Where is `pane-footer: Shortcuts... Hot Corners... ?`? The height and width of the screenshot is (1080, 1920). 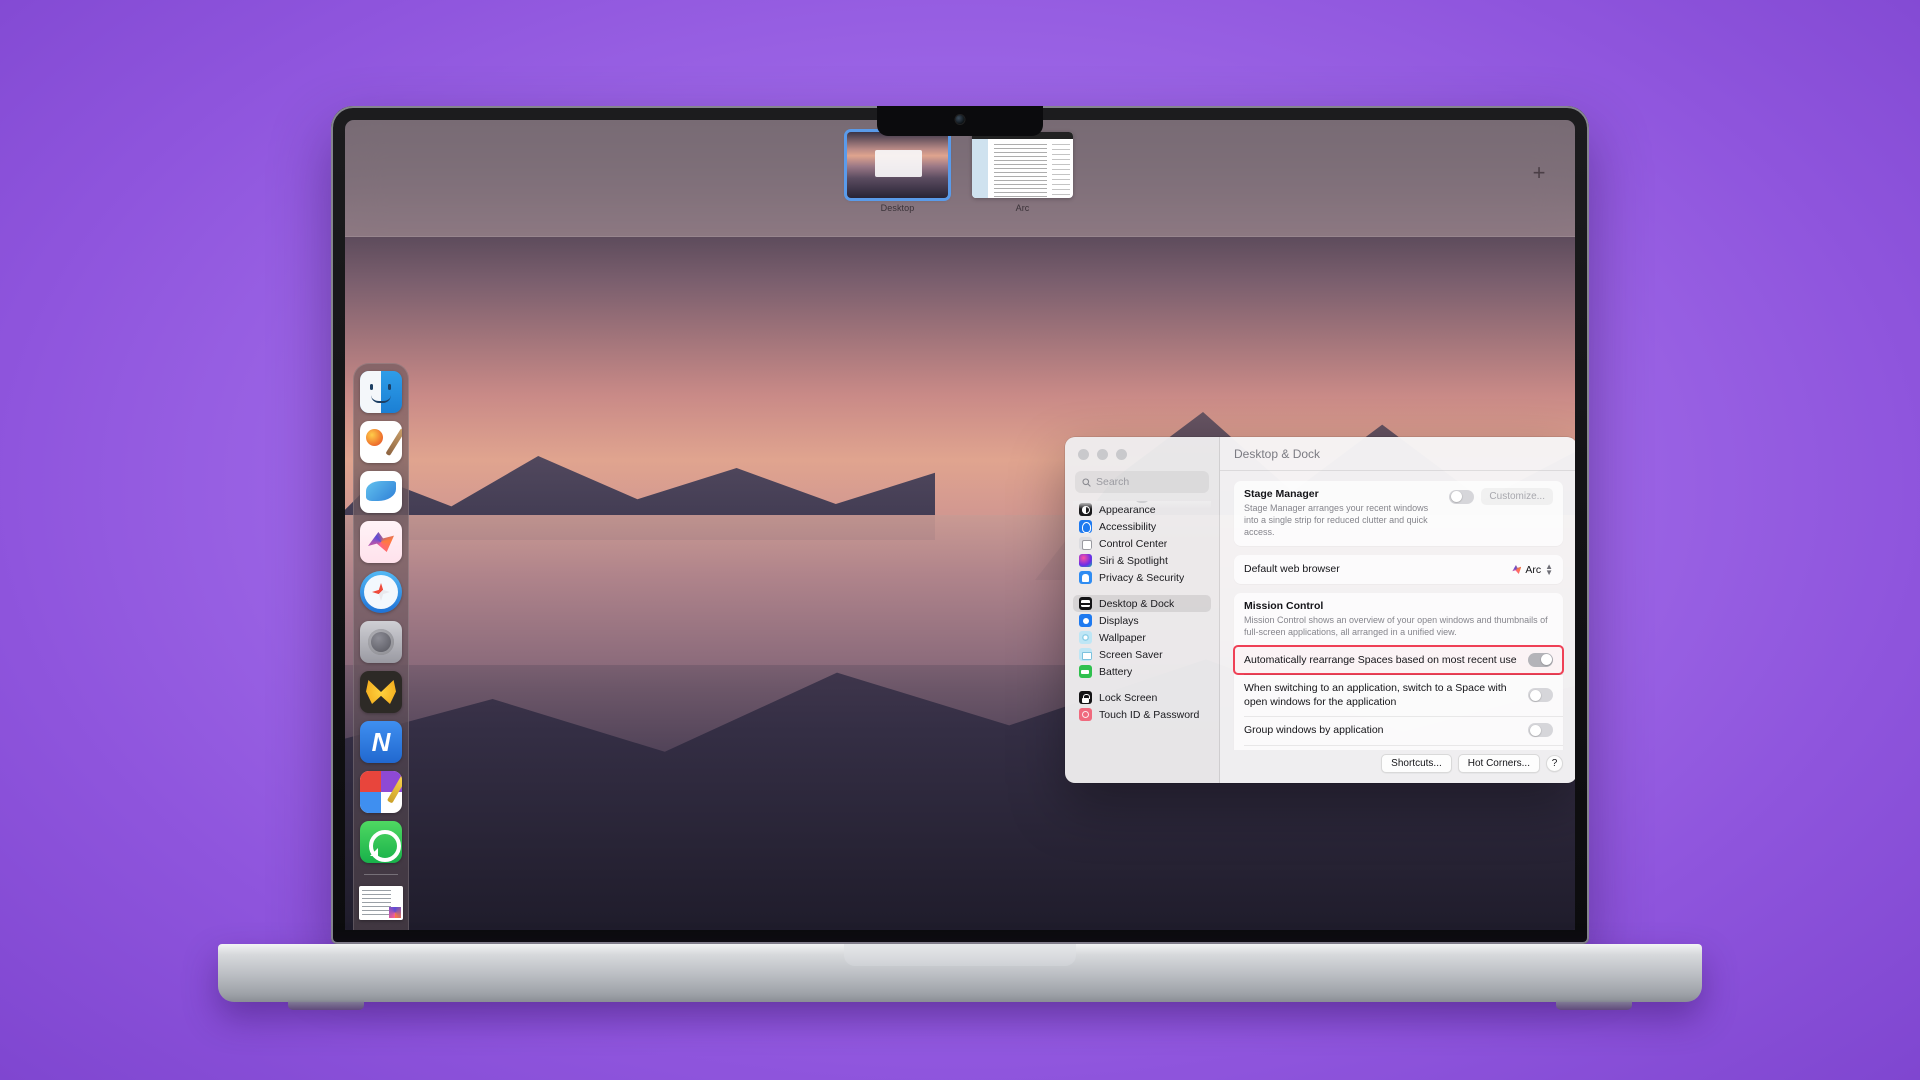
pane-footer: Shortcuts... Hot Corners... ? is located at coordinates (1397, 766).